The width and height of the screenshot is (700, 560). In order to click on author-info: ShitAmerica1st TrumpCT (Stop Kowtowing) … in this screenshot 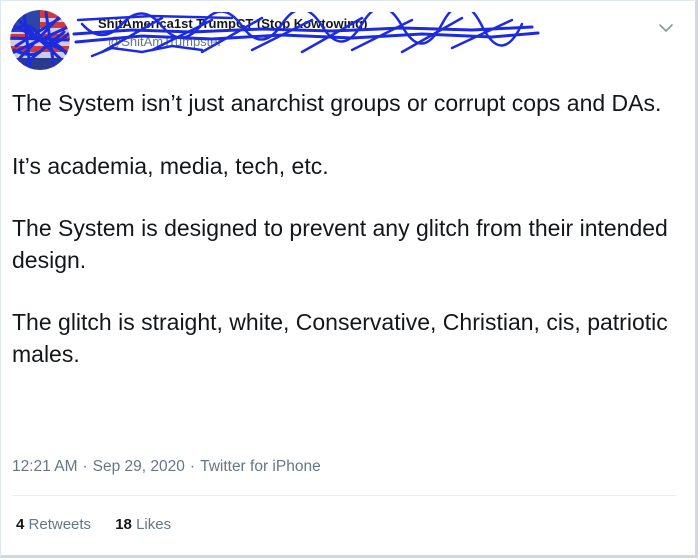, I will do `click(307, 37)`.